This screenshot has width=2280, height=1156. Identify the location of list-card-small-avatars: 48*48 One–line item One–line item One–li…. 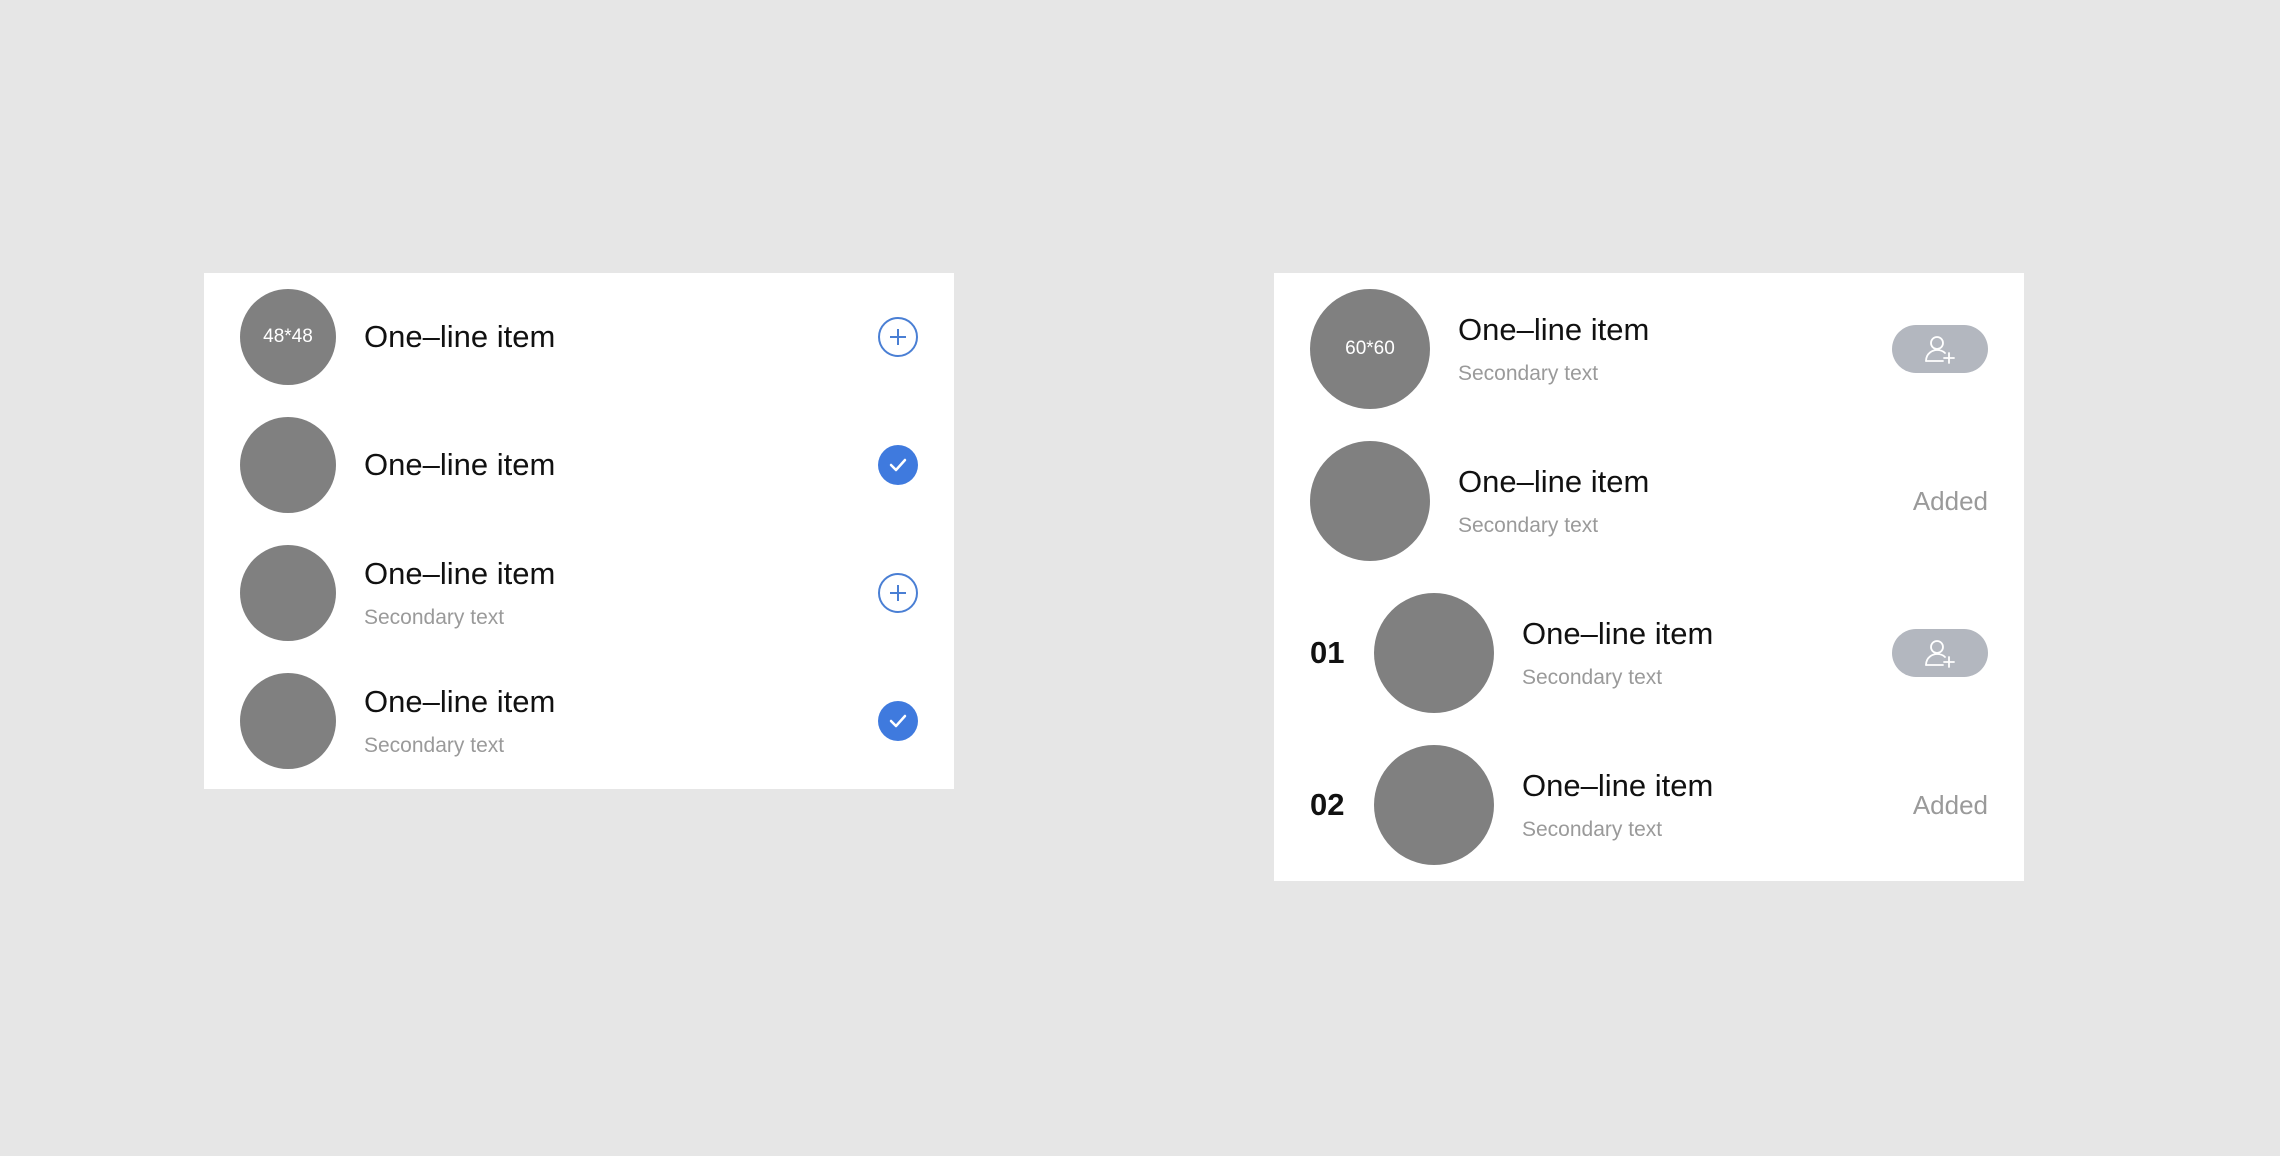
(579, 531).